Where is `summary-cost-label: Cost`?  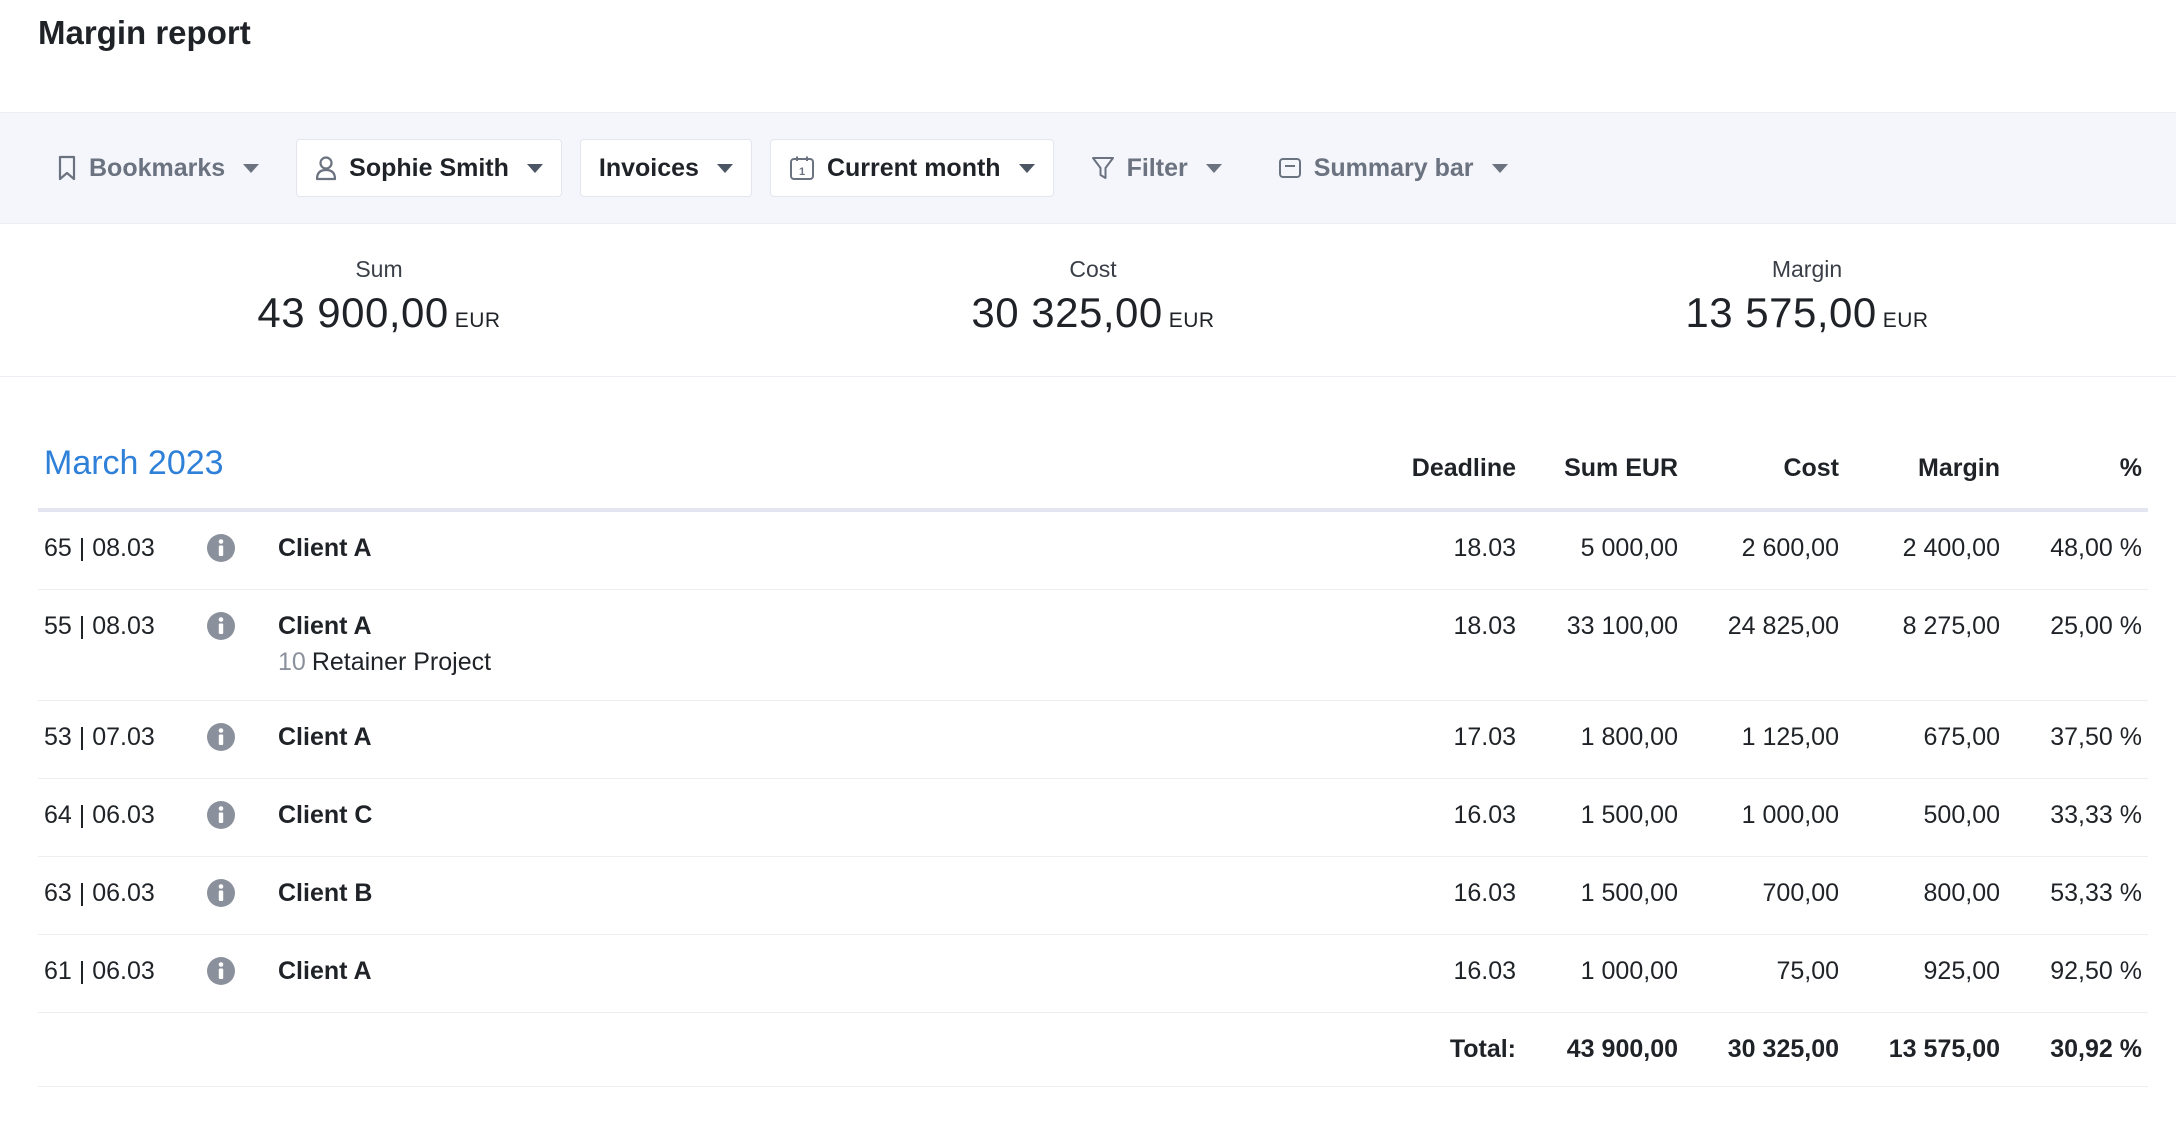 summary-cost-label: Cost is located at coordinates (1093, 269).